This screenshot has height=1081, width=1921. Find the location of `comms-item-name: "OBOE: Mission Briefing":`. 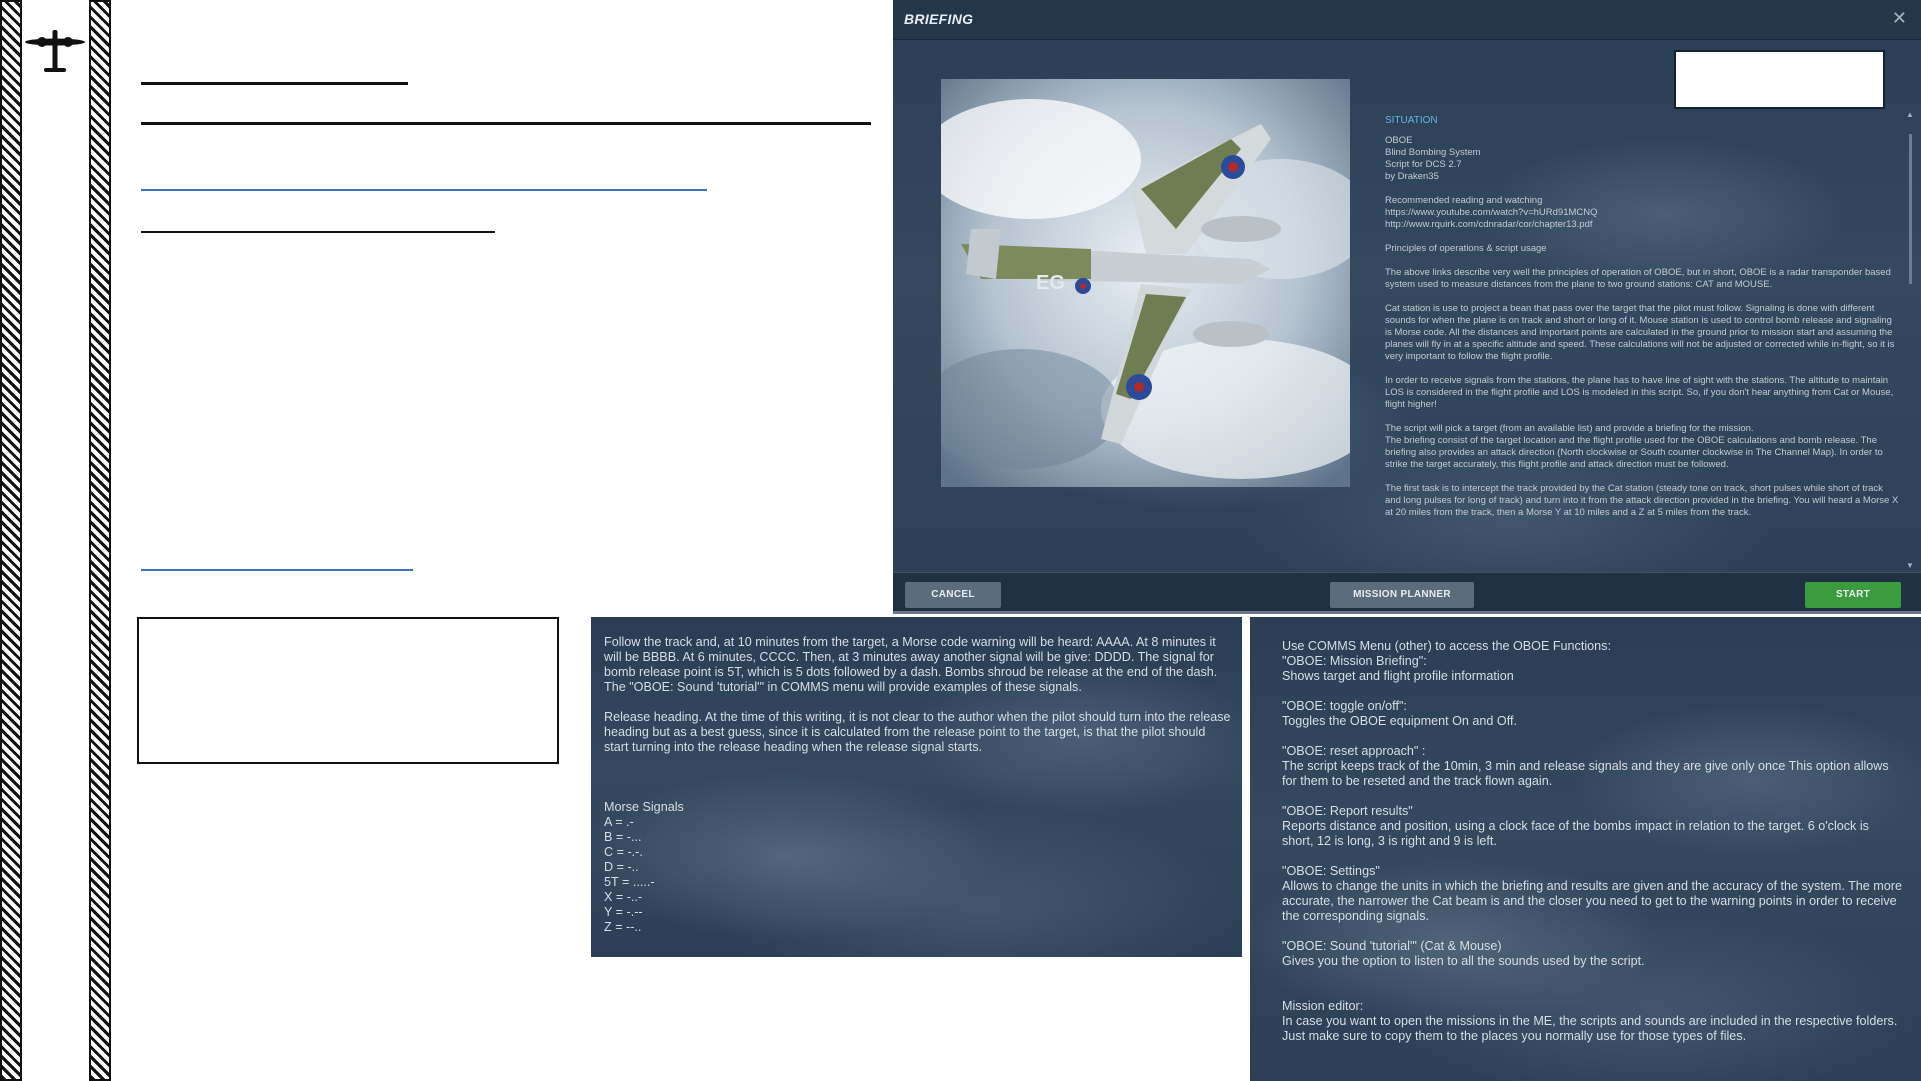

comms-item-name: "OBOE: Mission Briefing": is located at coordinates (1354, 661).